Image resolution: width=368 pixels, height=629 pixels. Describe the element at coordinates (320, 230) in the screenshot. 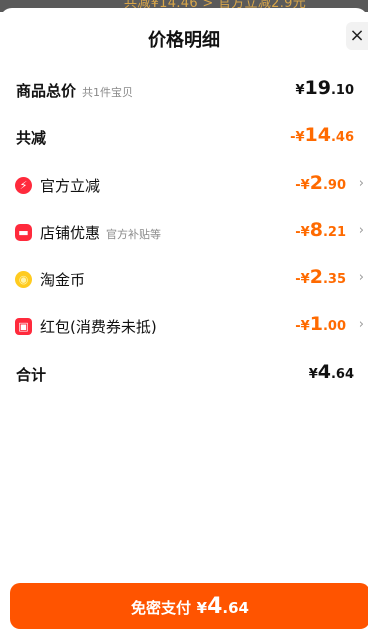

I see `store-discount-amount: -¥8.21` at that location.